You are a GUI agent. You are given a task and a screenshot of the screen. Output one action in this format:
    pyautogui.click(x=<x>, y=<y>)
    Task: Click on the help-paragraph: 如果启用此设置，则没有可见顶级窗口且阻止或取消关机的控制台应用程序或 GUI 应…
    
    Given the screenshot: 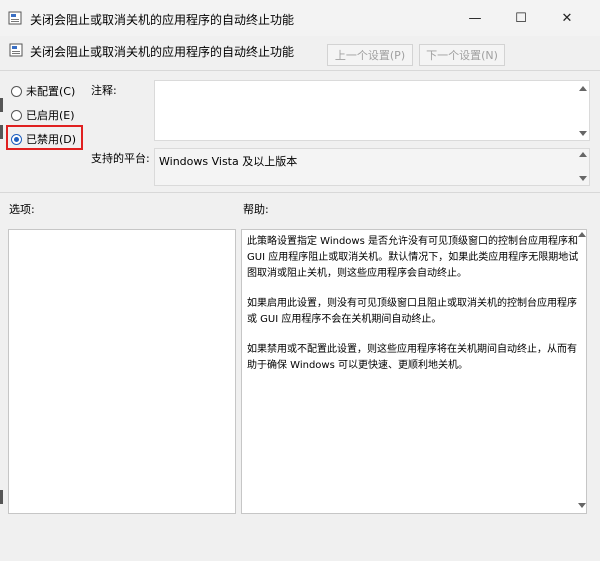 What is the action you would take?
    pyautogui.click(x=412, y=311)
    